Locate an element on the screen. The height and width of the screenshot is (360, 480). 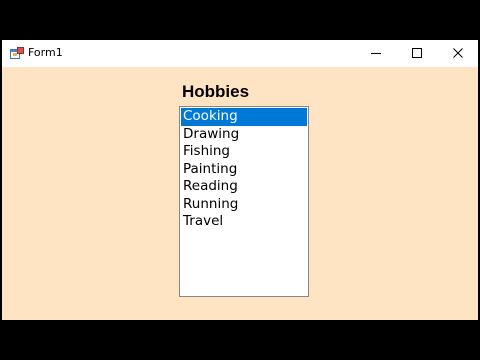
list-item: Drawing is located at coordinates (244, 135).